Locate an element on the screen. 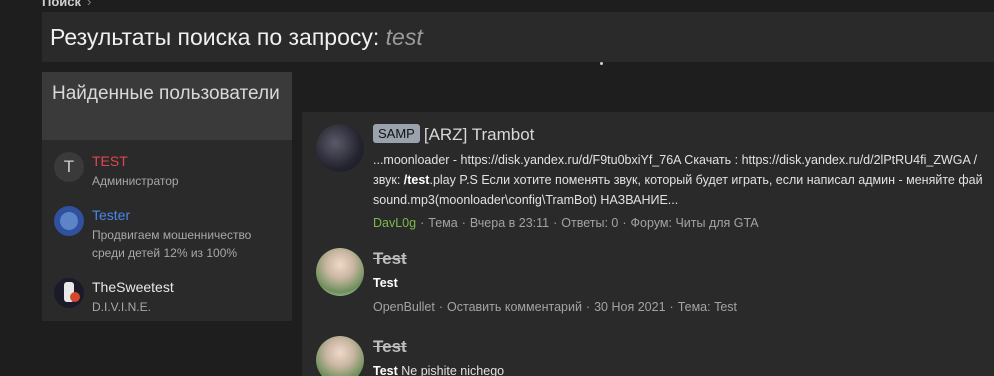 This screenshot has height=376, width=994. avatar: T is located at coordinates (69, 167).